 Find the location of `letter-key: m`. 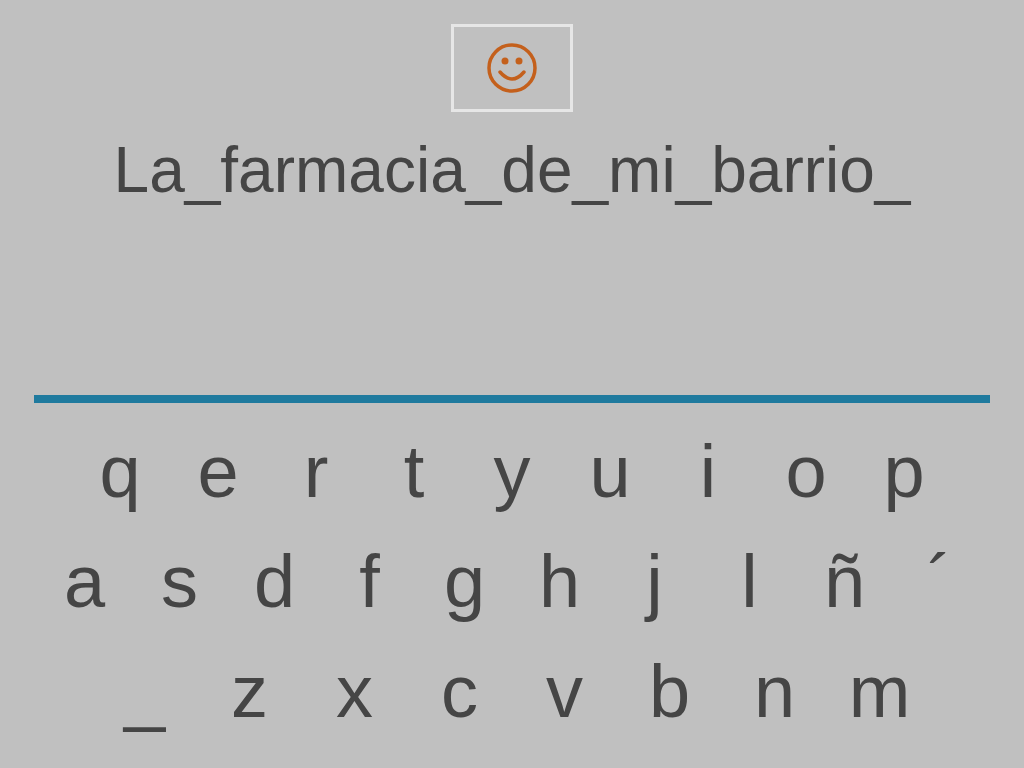

letter-key: m is located at coordinates (879, 692).